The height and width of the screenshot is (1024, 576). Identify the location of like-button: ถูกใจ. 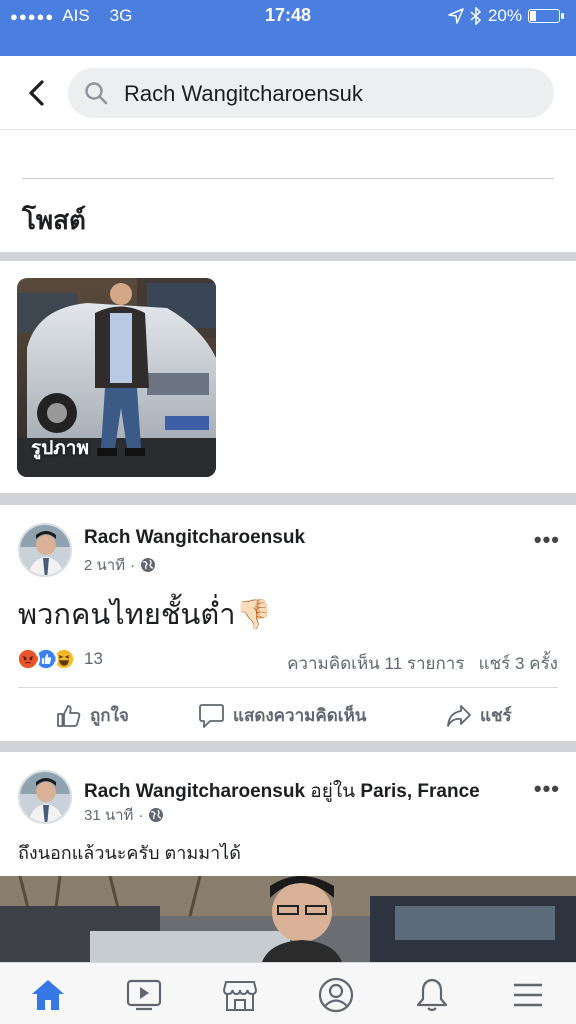
(92, 715).